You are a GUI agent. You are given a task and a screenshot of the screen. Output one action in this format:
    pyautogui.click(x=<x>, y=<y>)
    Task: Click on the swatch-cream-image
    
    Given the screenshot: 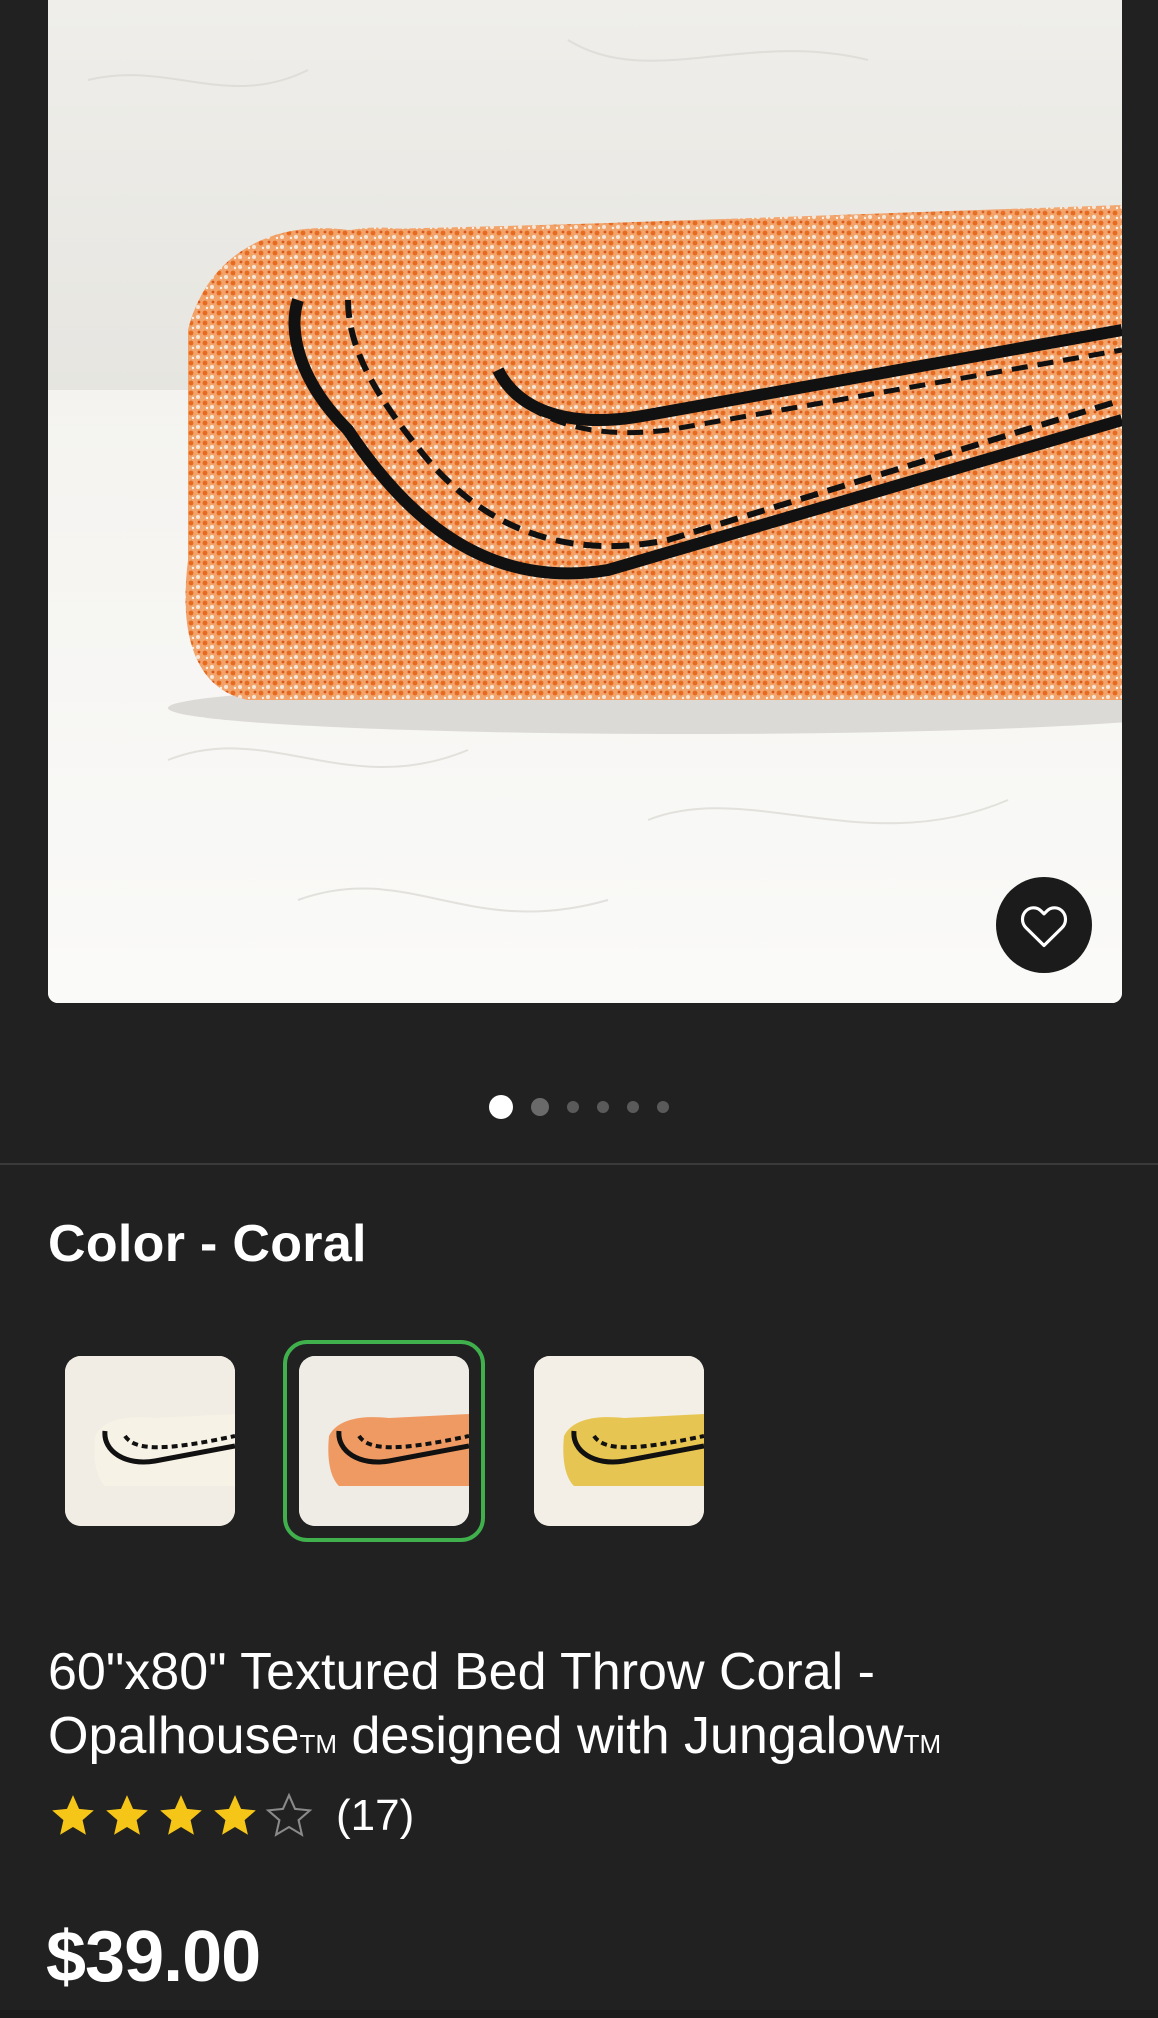 What is the action you would take?
    pyautogui.click(x=150, y=1441)
    